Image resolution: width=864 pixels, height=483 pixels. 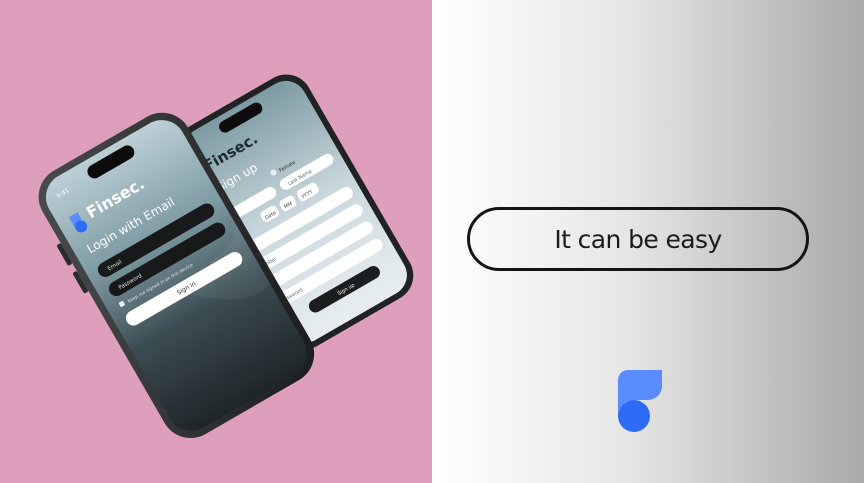 I want to click on tagline-text: It can be easy, so click(x=638, y=239).